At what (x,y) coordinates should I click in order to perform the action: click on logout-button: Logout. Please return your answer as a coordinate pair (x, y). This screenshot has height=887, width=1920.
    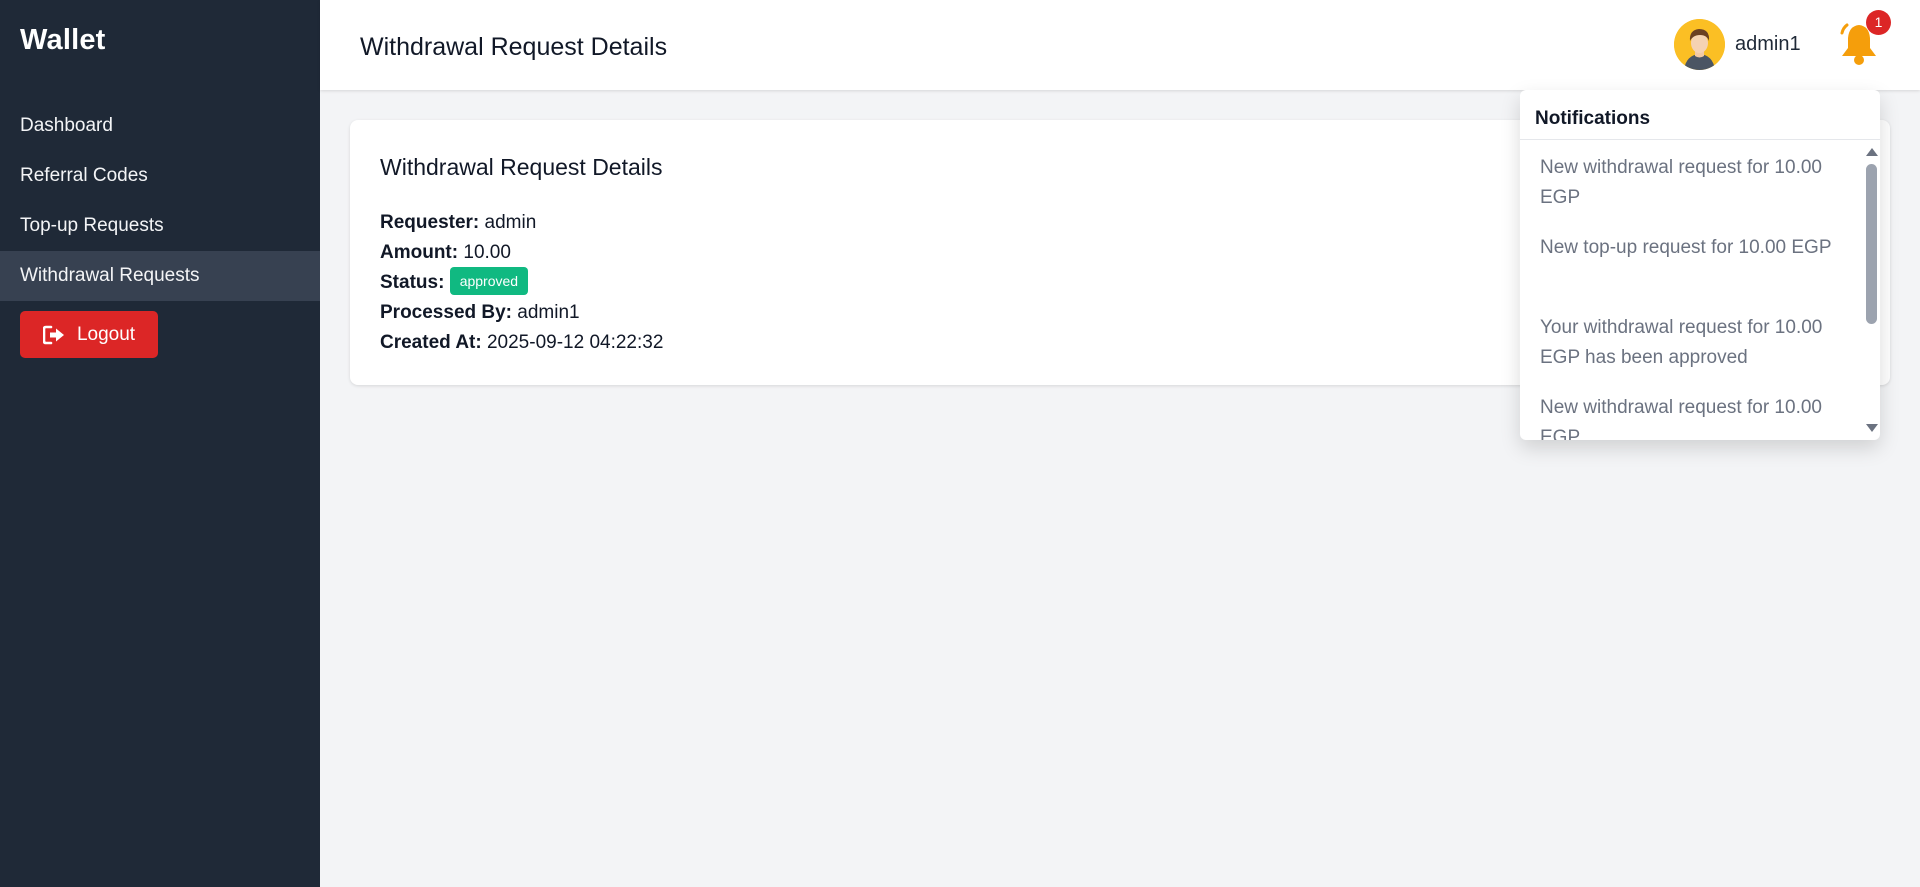
    Looking at the image, I should click on (89, 334).